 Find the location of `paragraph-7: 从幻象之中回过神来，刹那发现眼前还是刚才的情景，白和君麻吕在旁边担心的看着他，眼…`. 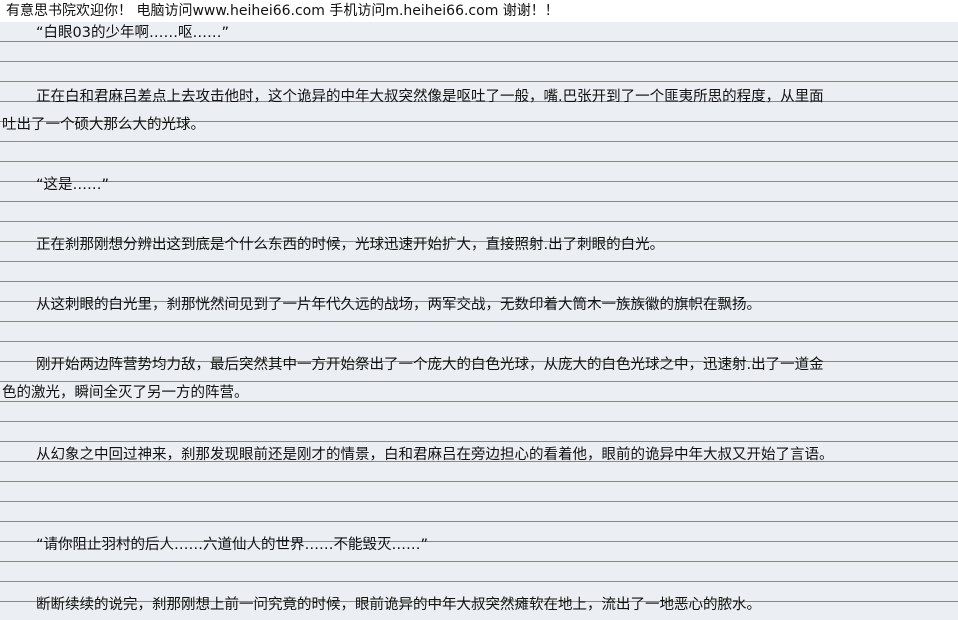

paragraph-7: 从幻象之中回过神来，刹那发现眼前还是刚才的情景，白和君麻吕在旁边担心的看着他，眼… is located at coordinates (435, 455).